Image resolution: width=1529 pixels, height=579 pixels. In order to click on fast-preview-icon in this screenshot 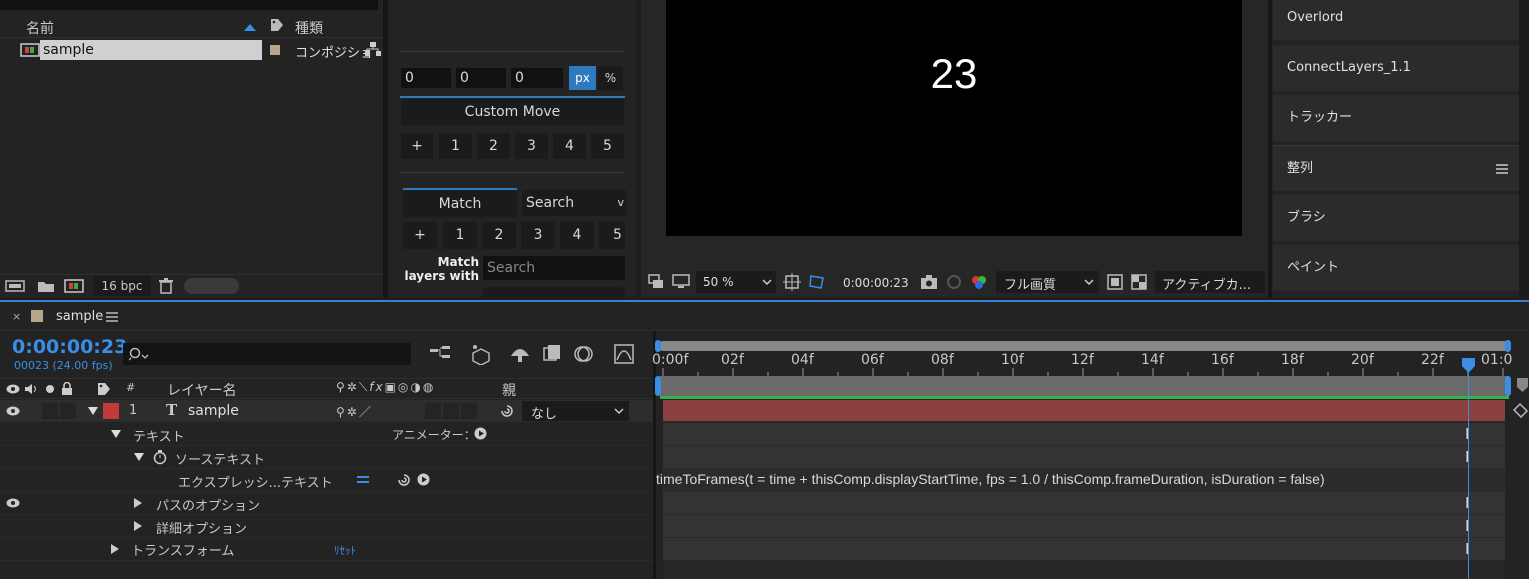, I will do `click(1115, 282)`.